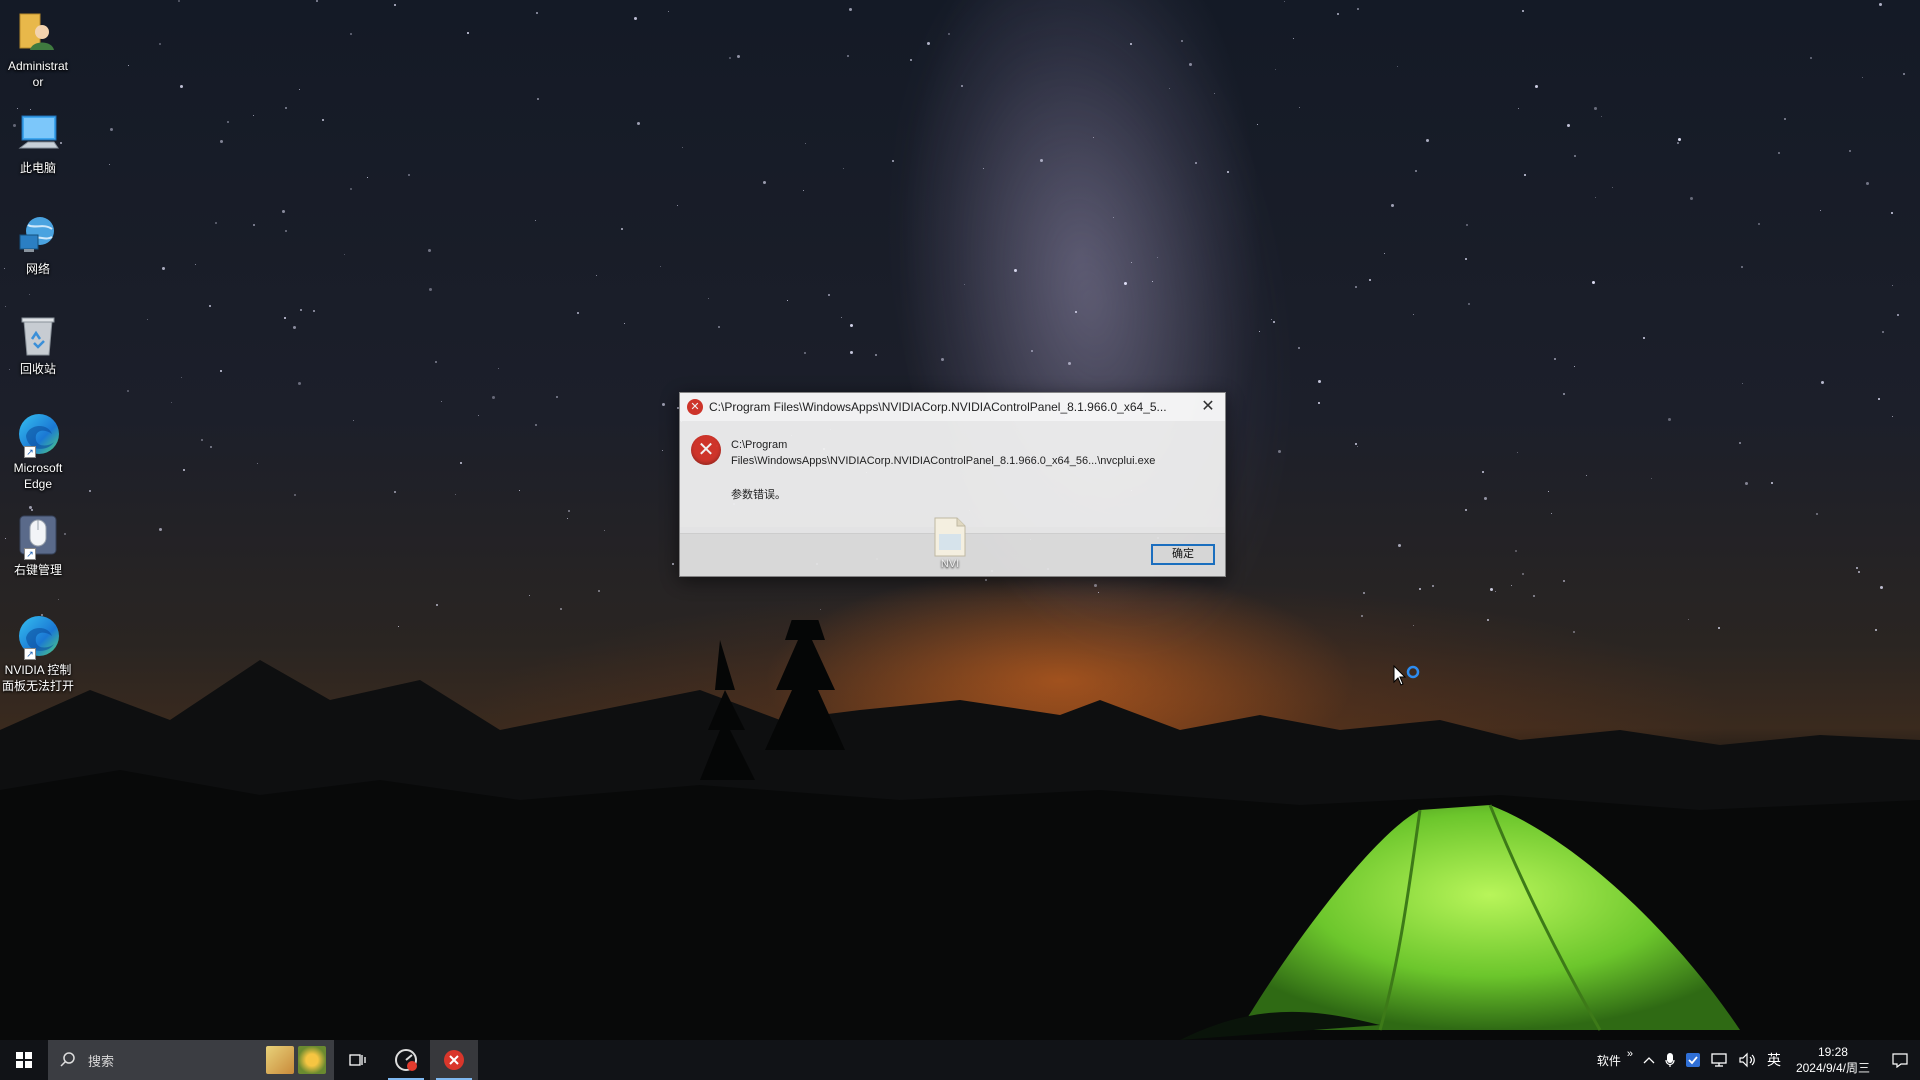  What do you see at coordinates (38, 536) in the screenshot?
I see `mouse-icon: ↗` at bounding box center [38, 536].